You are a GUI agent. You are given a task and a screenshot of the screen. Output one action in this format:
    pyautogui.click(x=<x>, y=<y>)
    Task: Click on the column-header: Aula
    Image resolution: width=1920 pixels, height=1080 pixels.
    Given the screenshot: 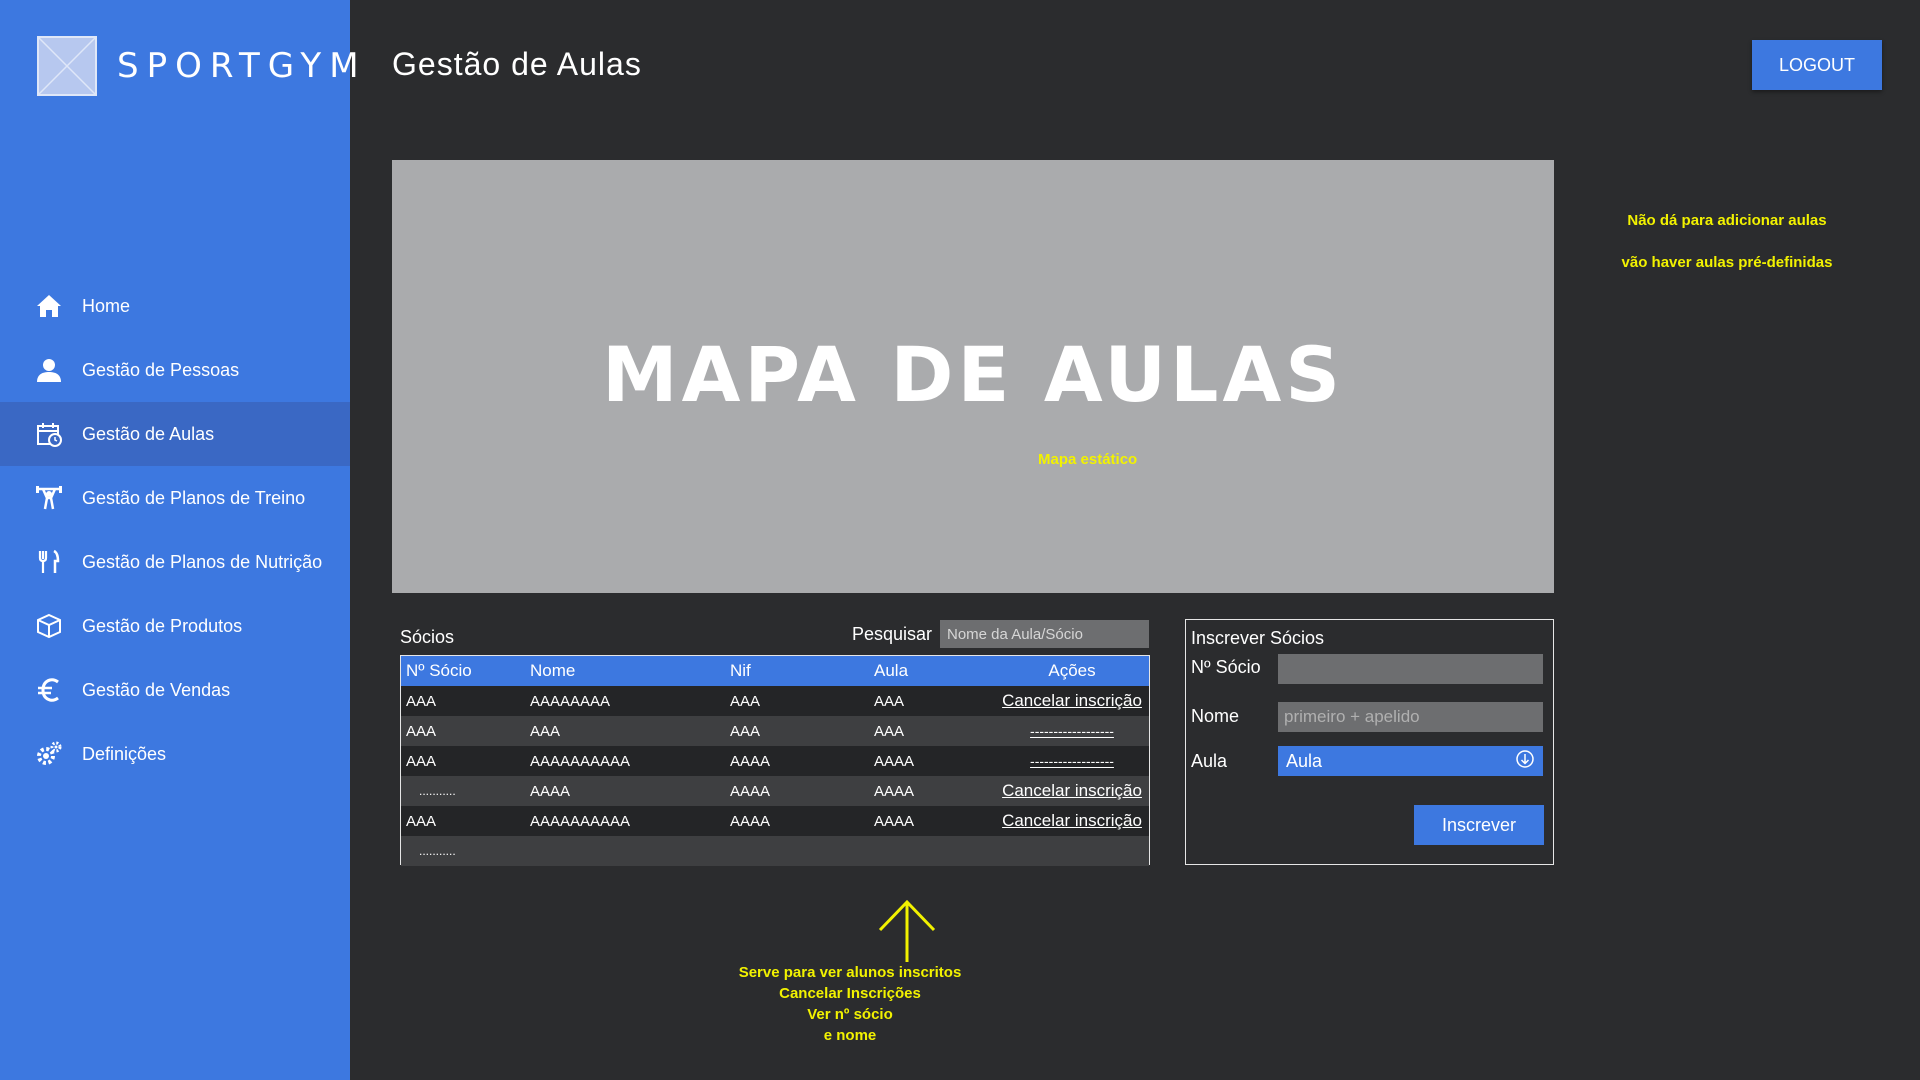 What is the action you would take?
    pyautogui.click(x=891, y=670)
    